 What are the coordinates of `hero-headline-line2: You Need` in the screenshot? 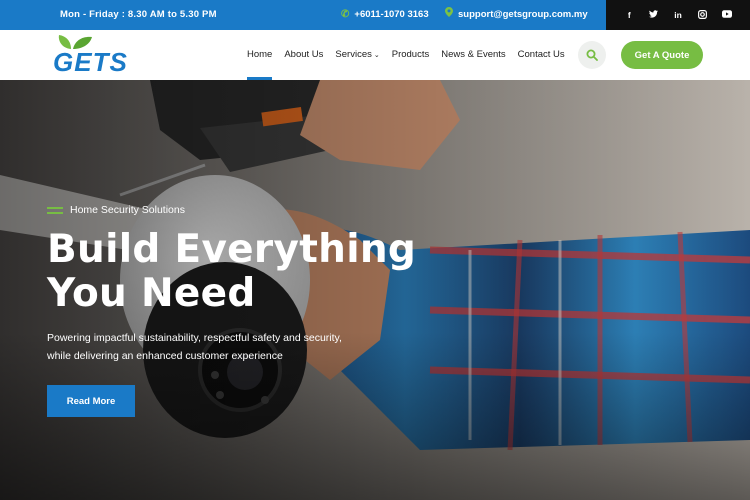 It's located at (151, 293).